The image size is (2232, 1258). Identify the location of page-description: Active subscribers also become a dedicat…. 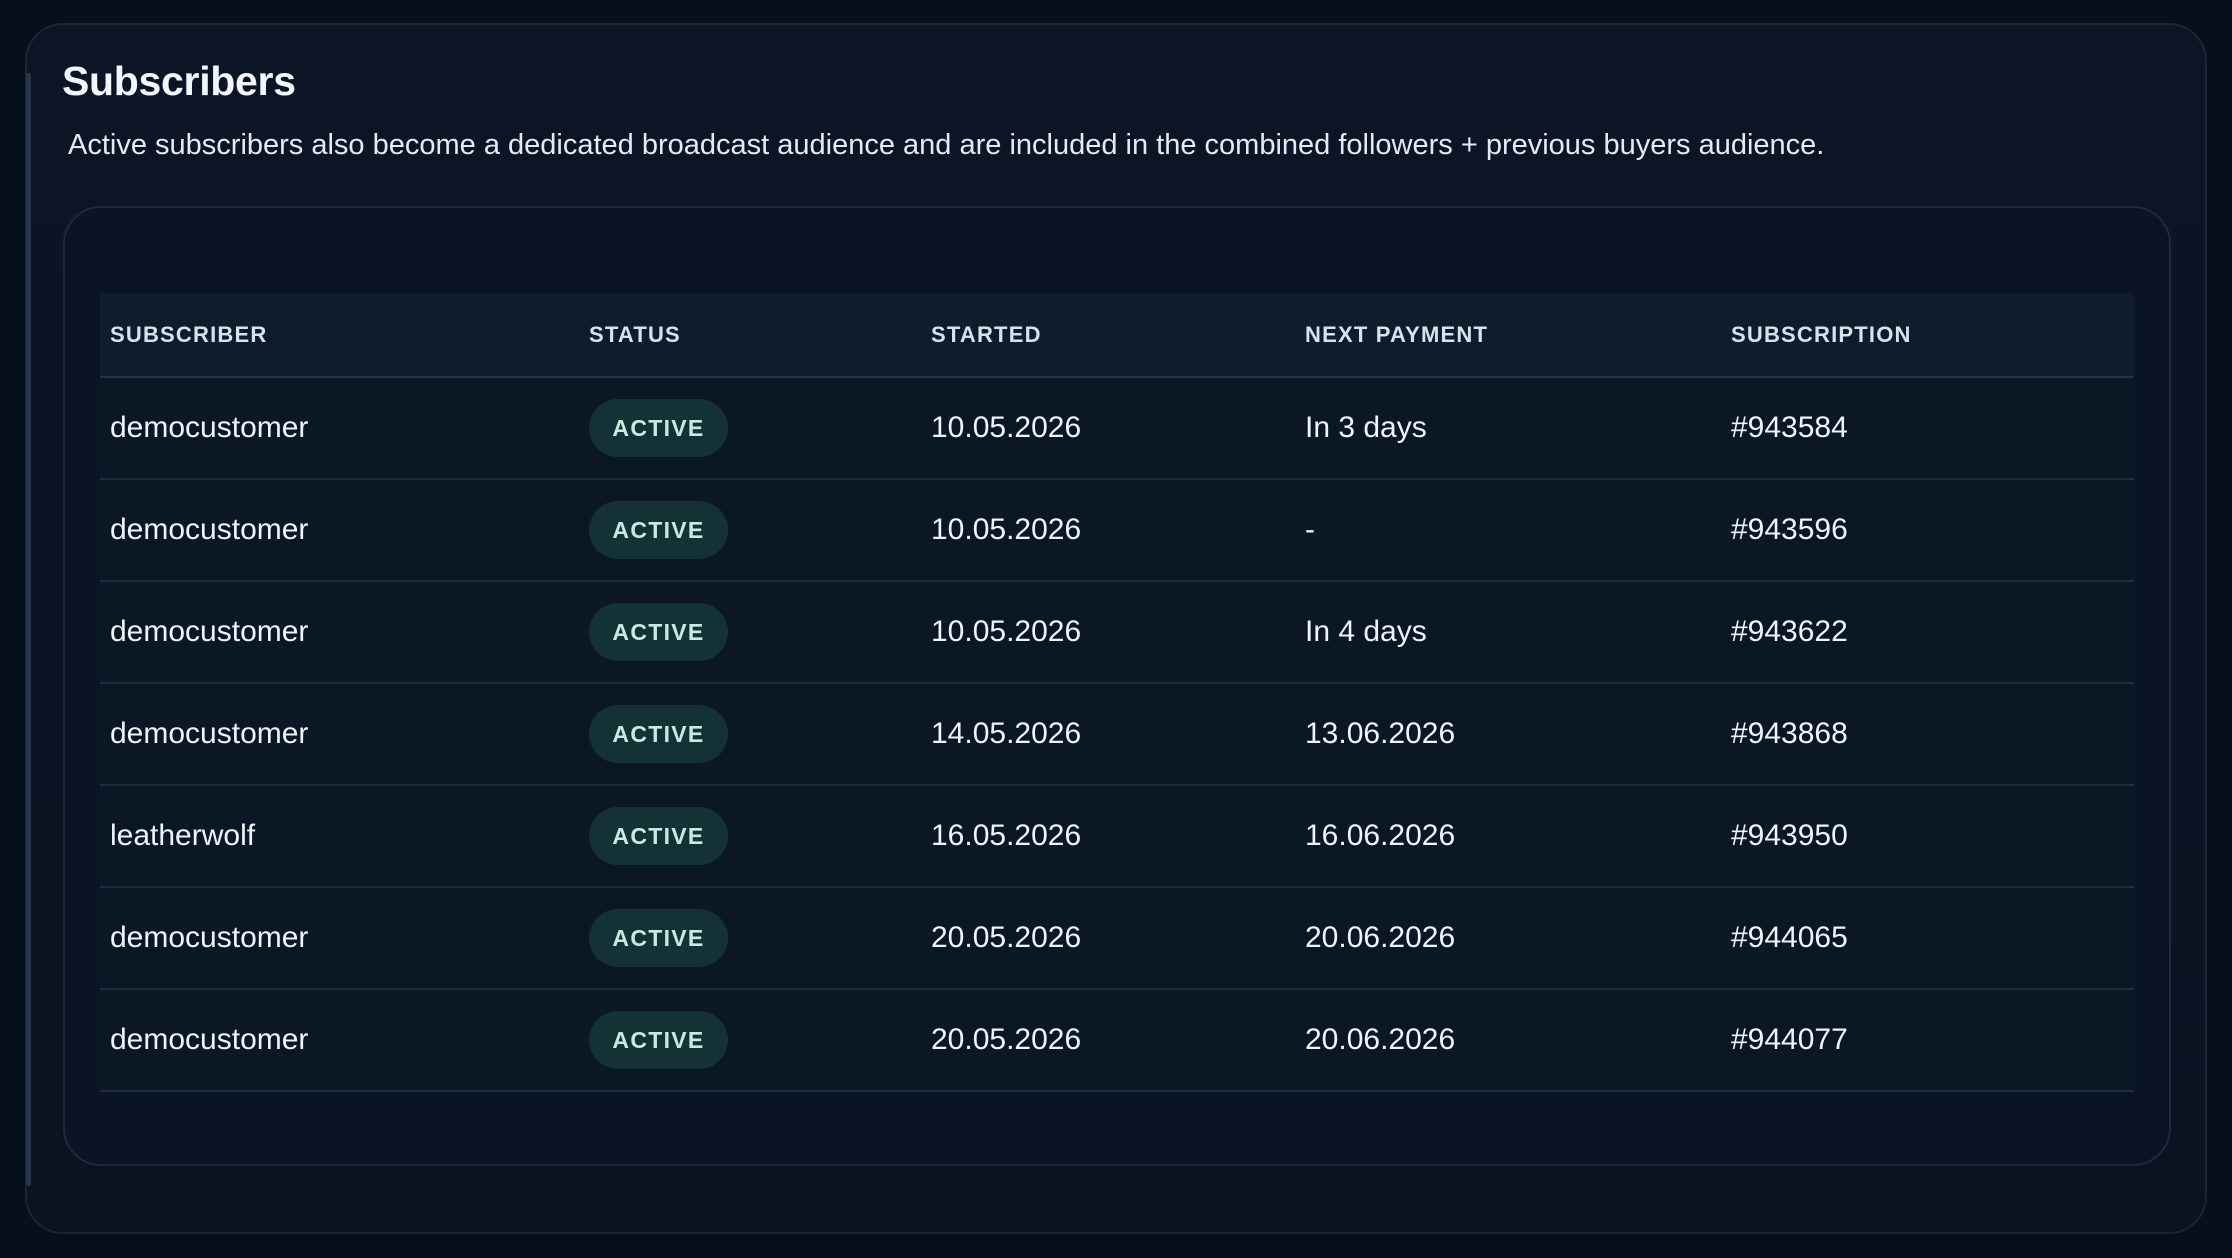
(946, 145).